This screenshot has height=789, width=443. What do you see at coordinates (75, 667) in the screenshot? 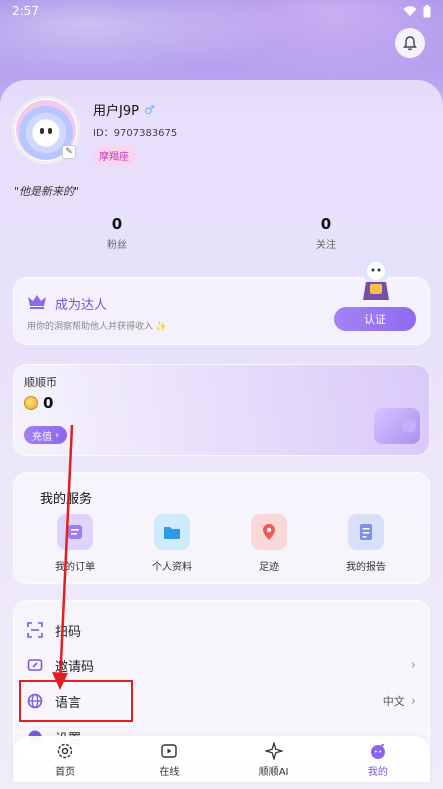
I see `menu-label-invite: 邀请码` at bounding box center [75, 667].